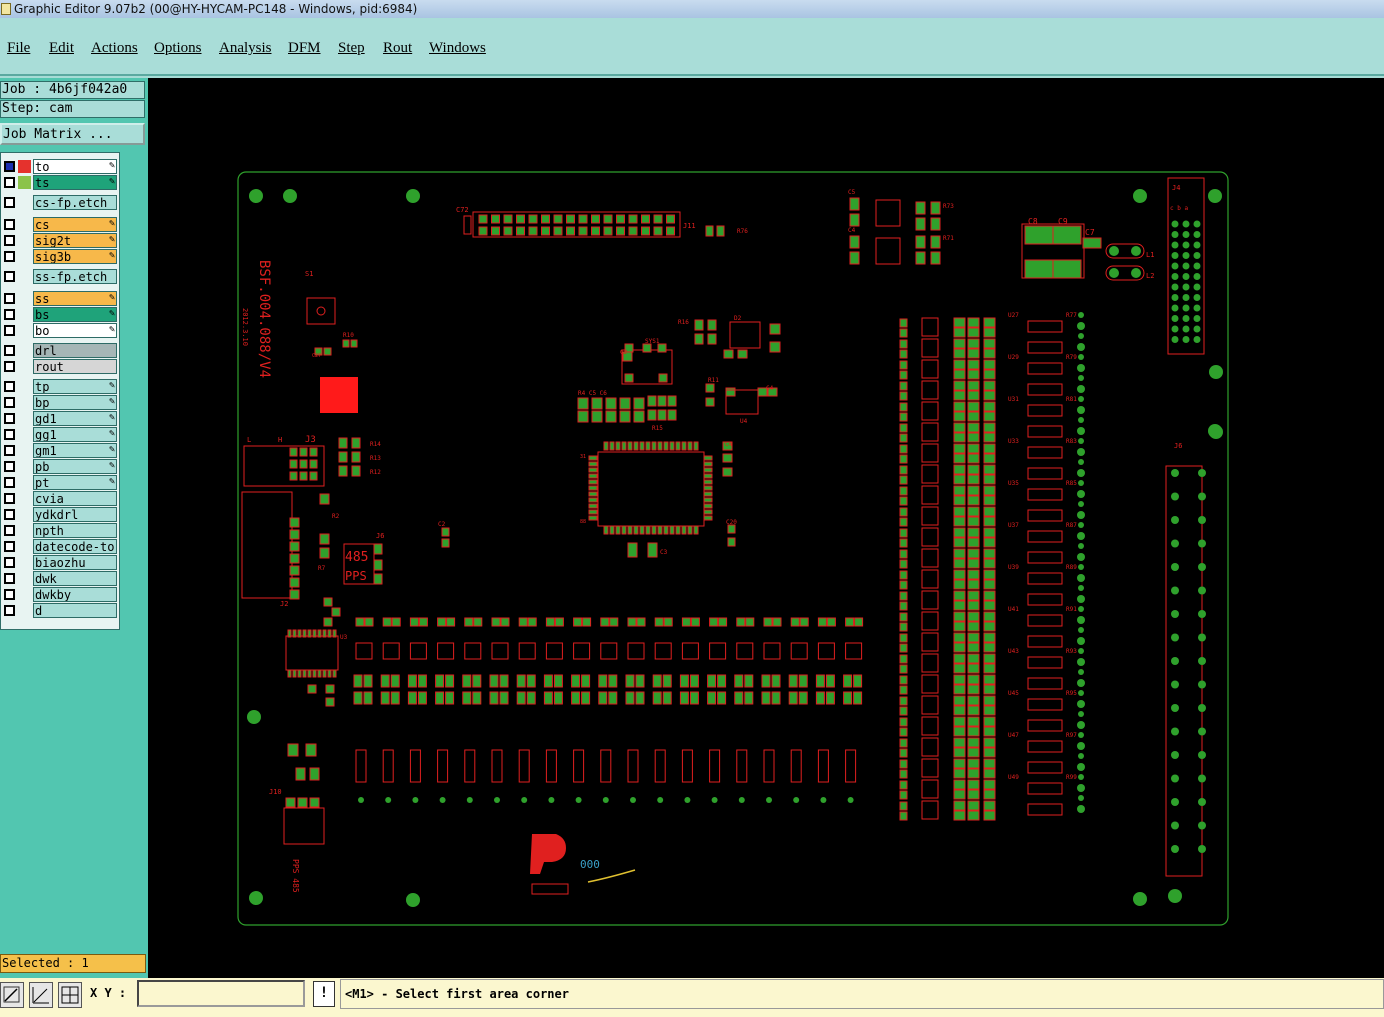  What do you see at coordinates (75, 386) in the screenshot?
I see `layer-name: tp` at bounding box center [75, 386].